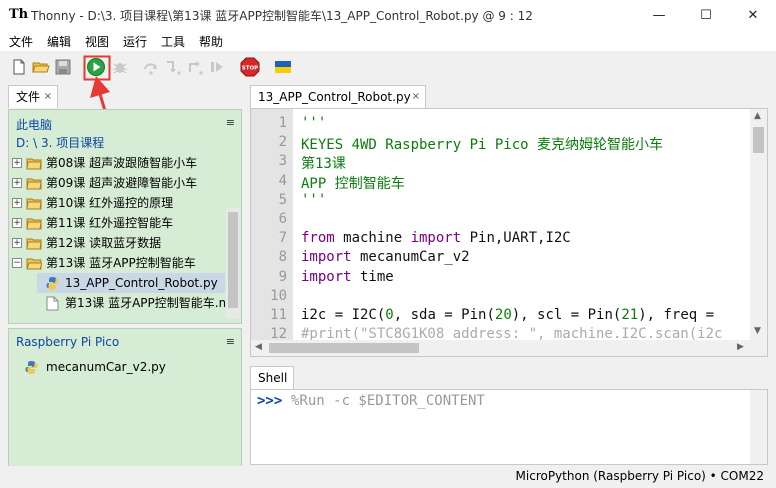 This screenshot has height=488, width=776. Describe the element at coordinates (282, 123) in the screenshot. I see `line-number: 1` at that location.